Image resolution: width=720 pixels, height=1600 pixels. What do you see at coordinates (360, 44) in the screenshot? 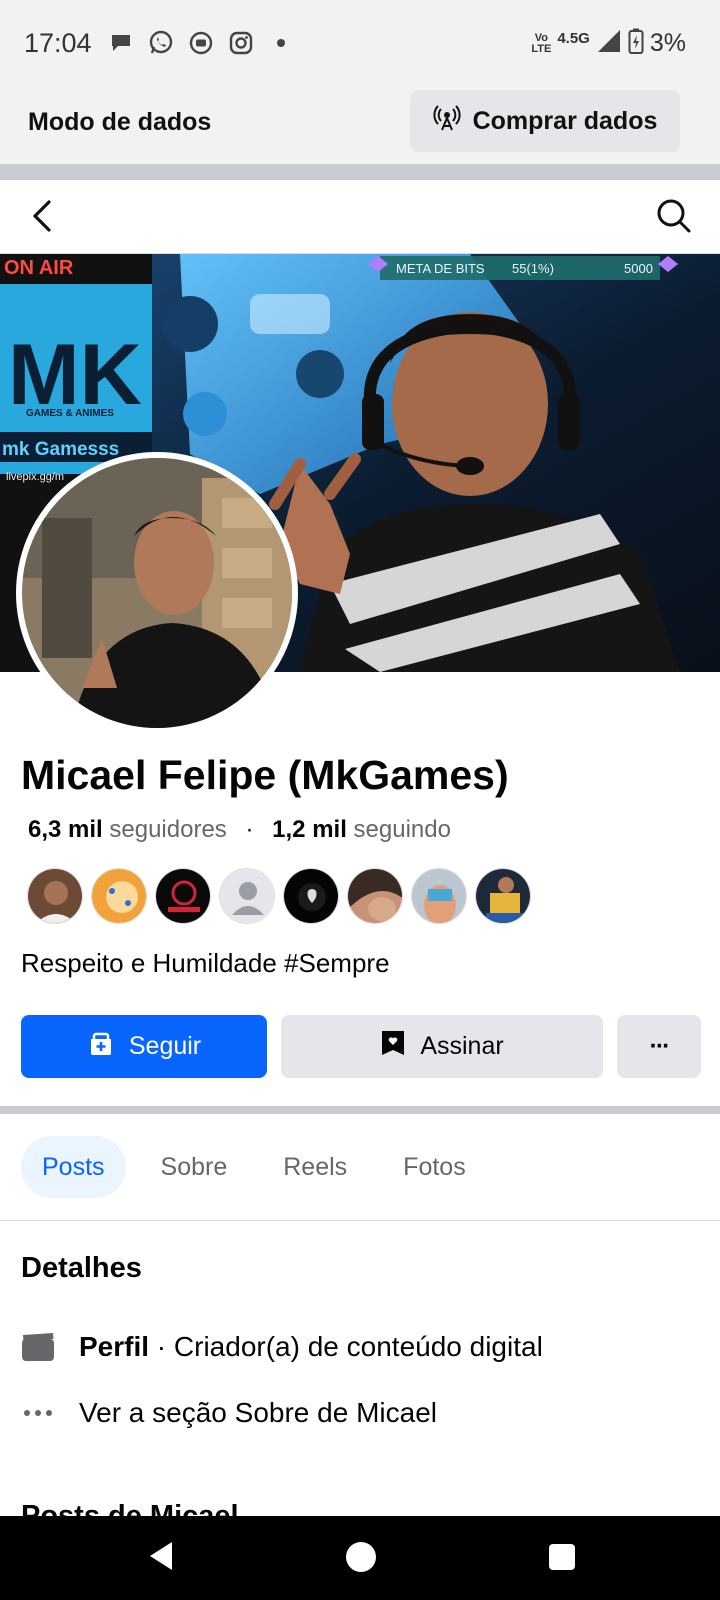
I see `status-bar: 17:04 Vo LTE 4.5G 3%` at bounding box center [360, 44].